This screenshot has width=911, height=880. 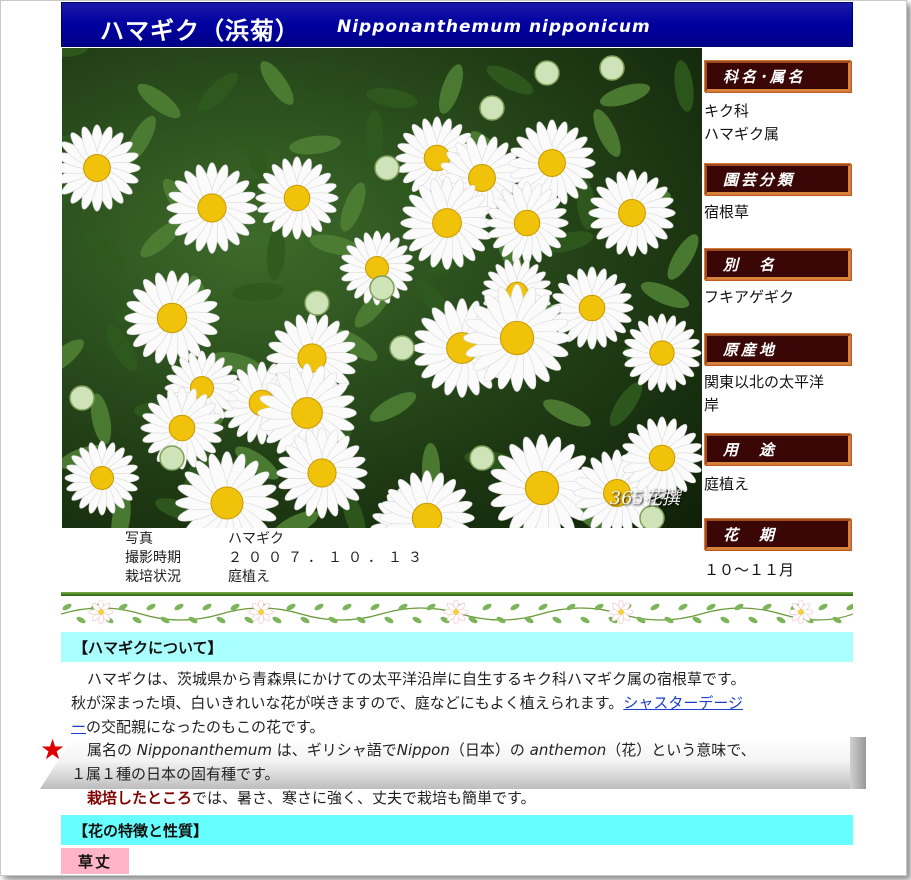 I want to click on side-value-usage: 庭植え, so click(x=778, y=484).